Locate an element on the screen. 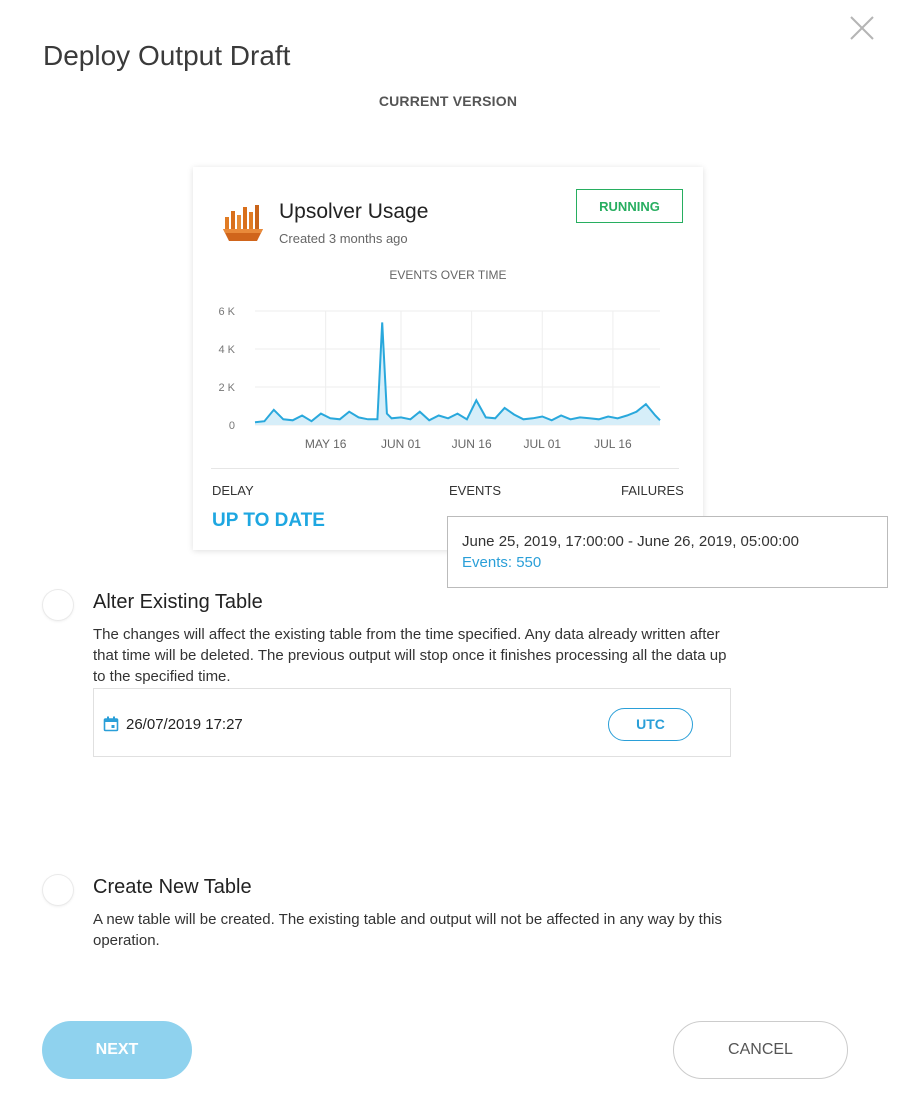  delay-value: UP TO DATE is located at coordinates (268, 520).